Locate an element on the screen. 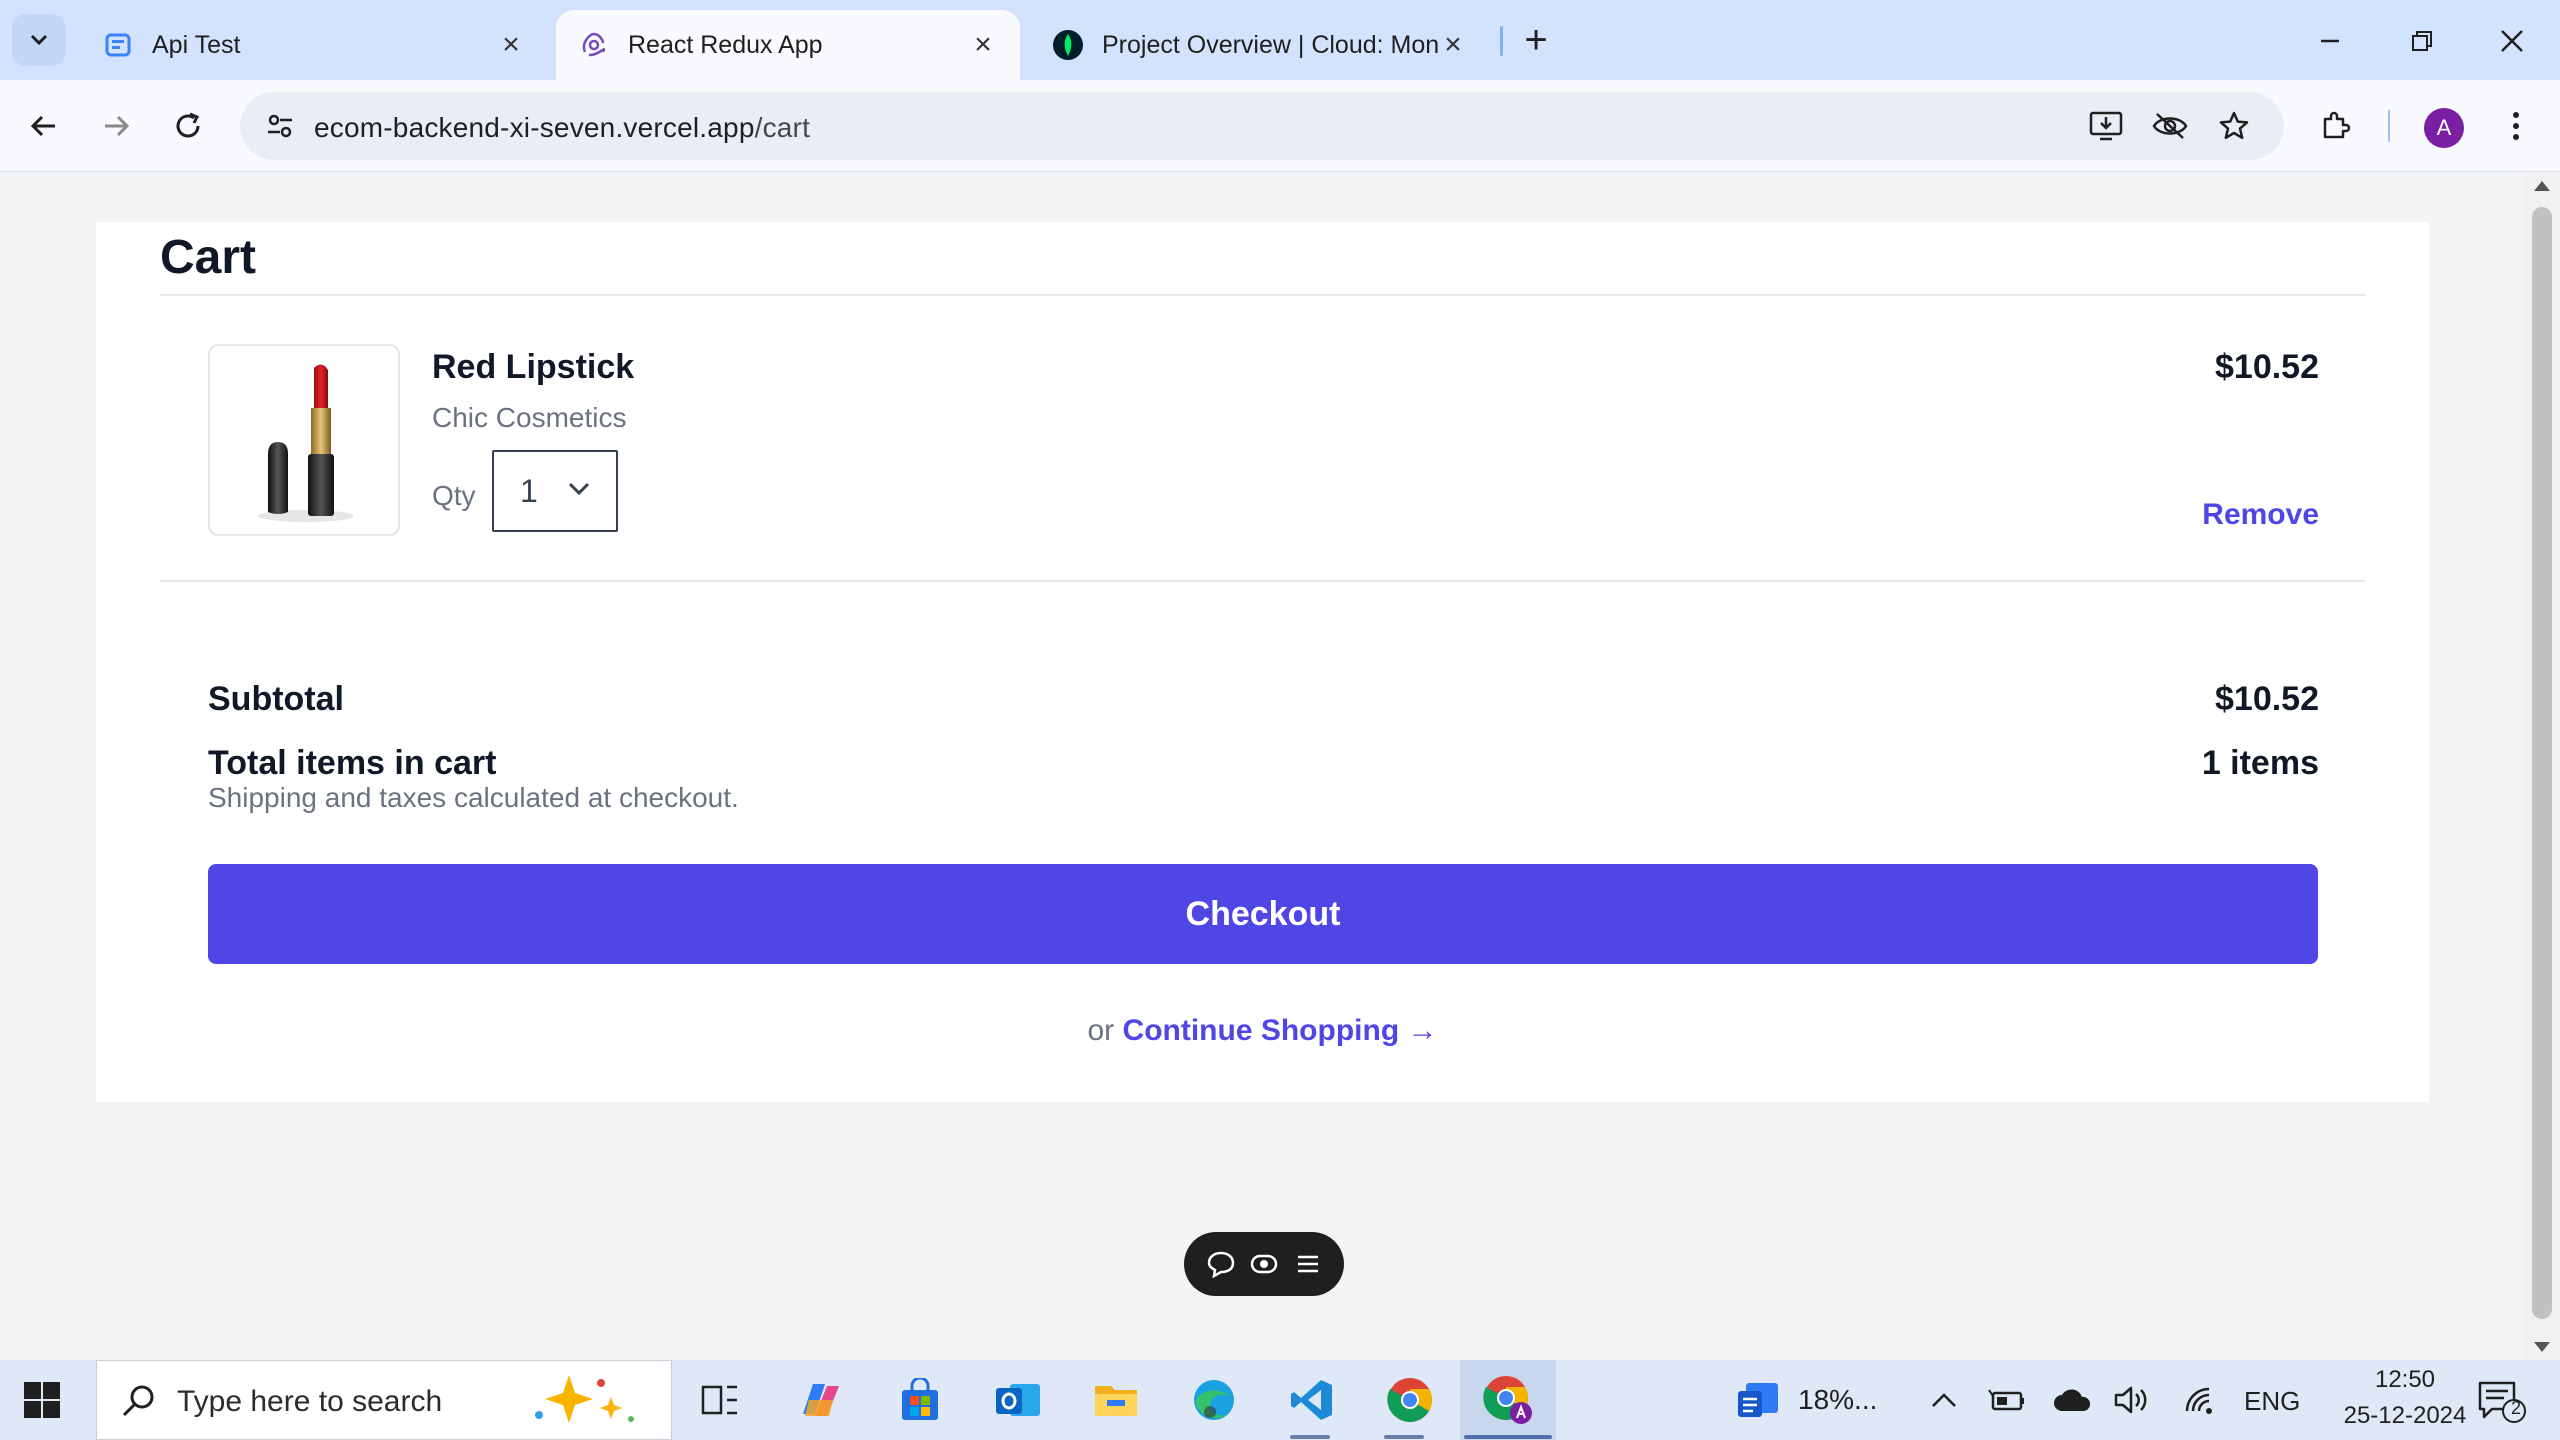  restore-button is located at coordinates (2422, 41).